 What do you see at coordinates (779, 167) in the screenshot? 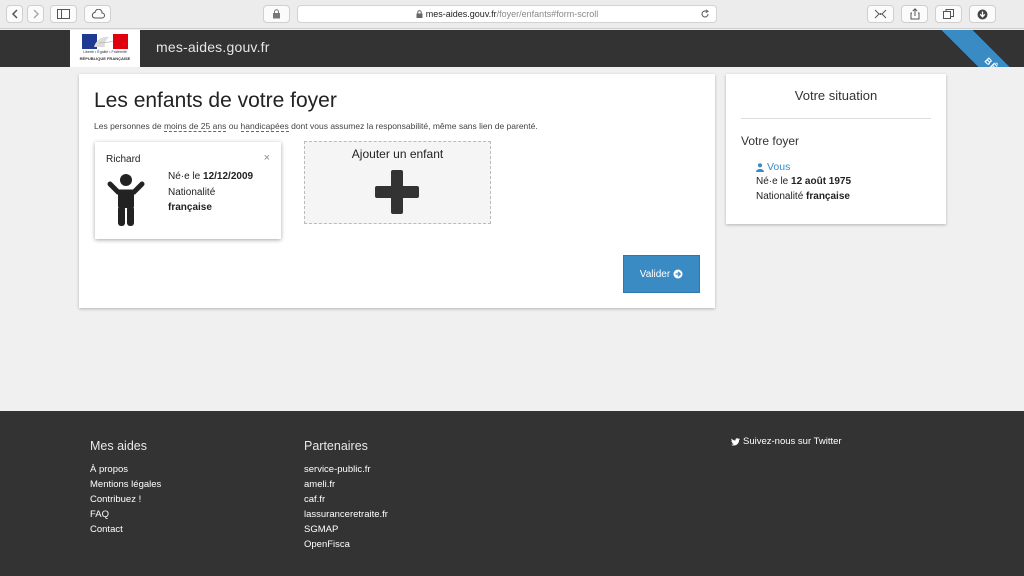
I see `vous-label: Vous` at bounding box center [779, 167].